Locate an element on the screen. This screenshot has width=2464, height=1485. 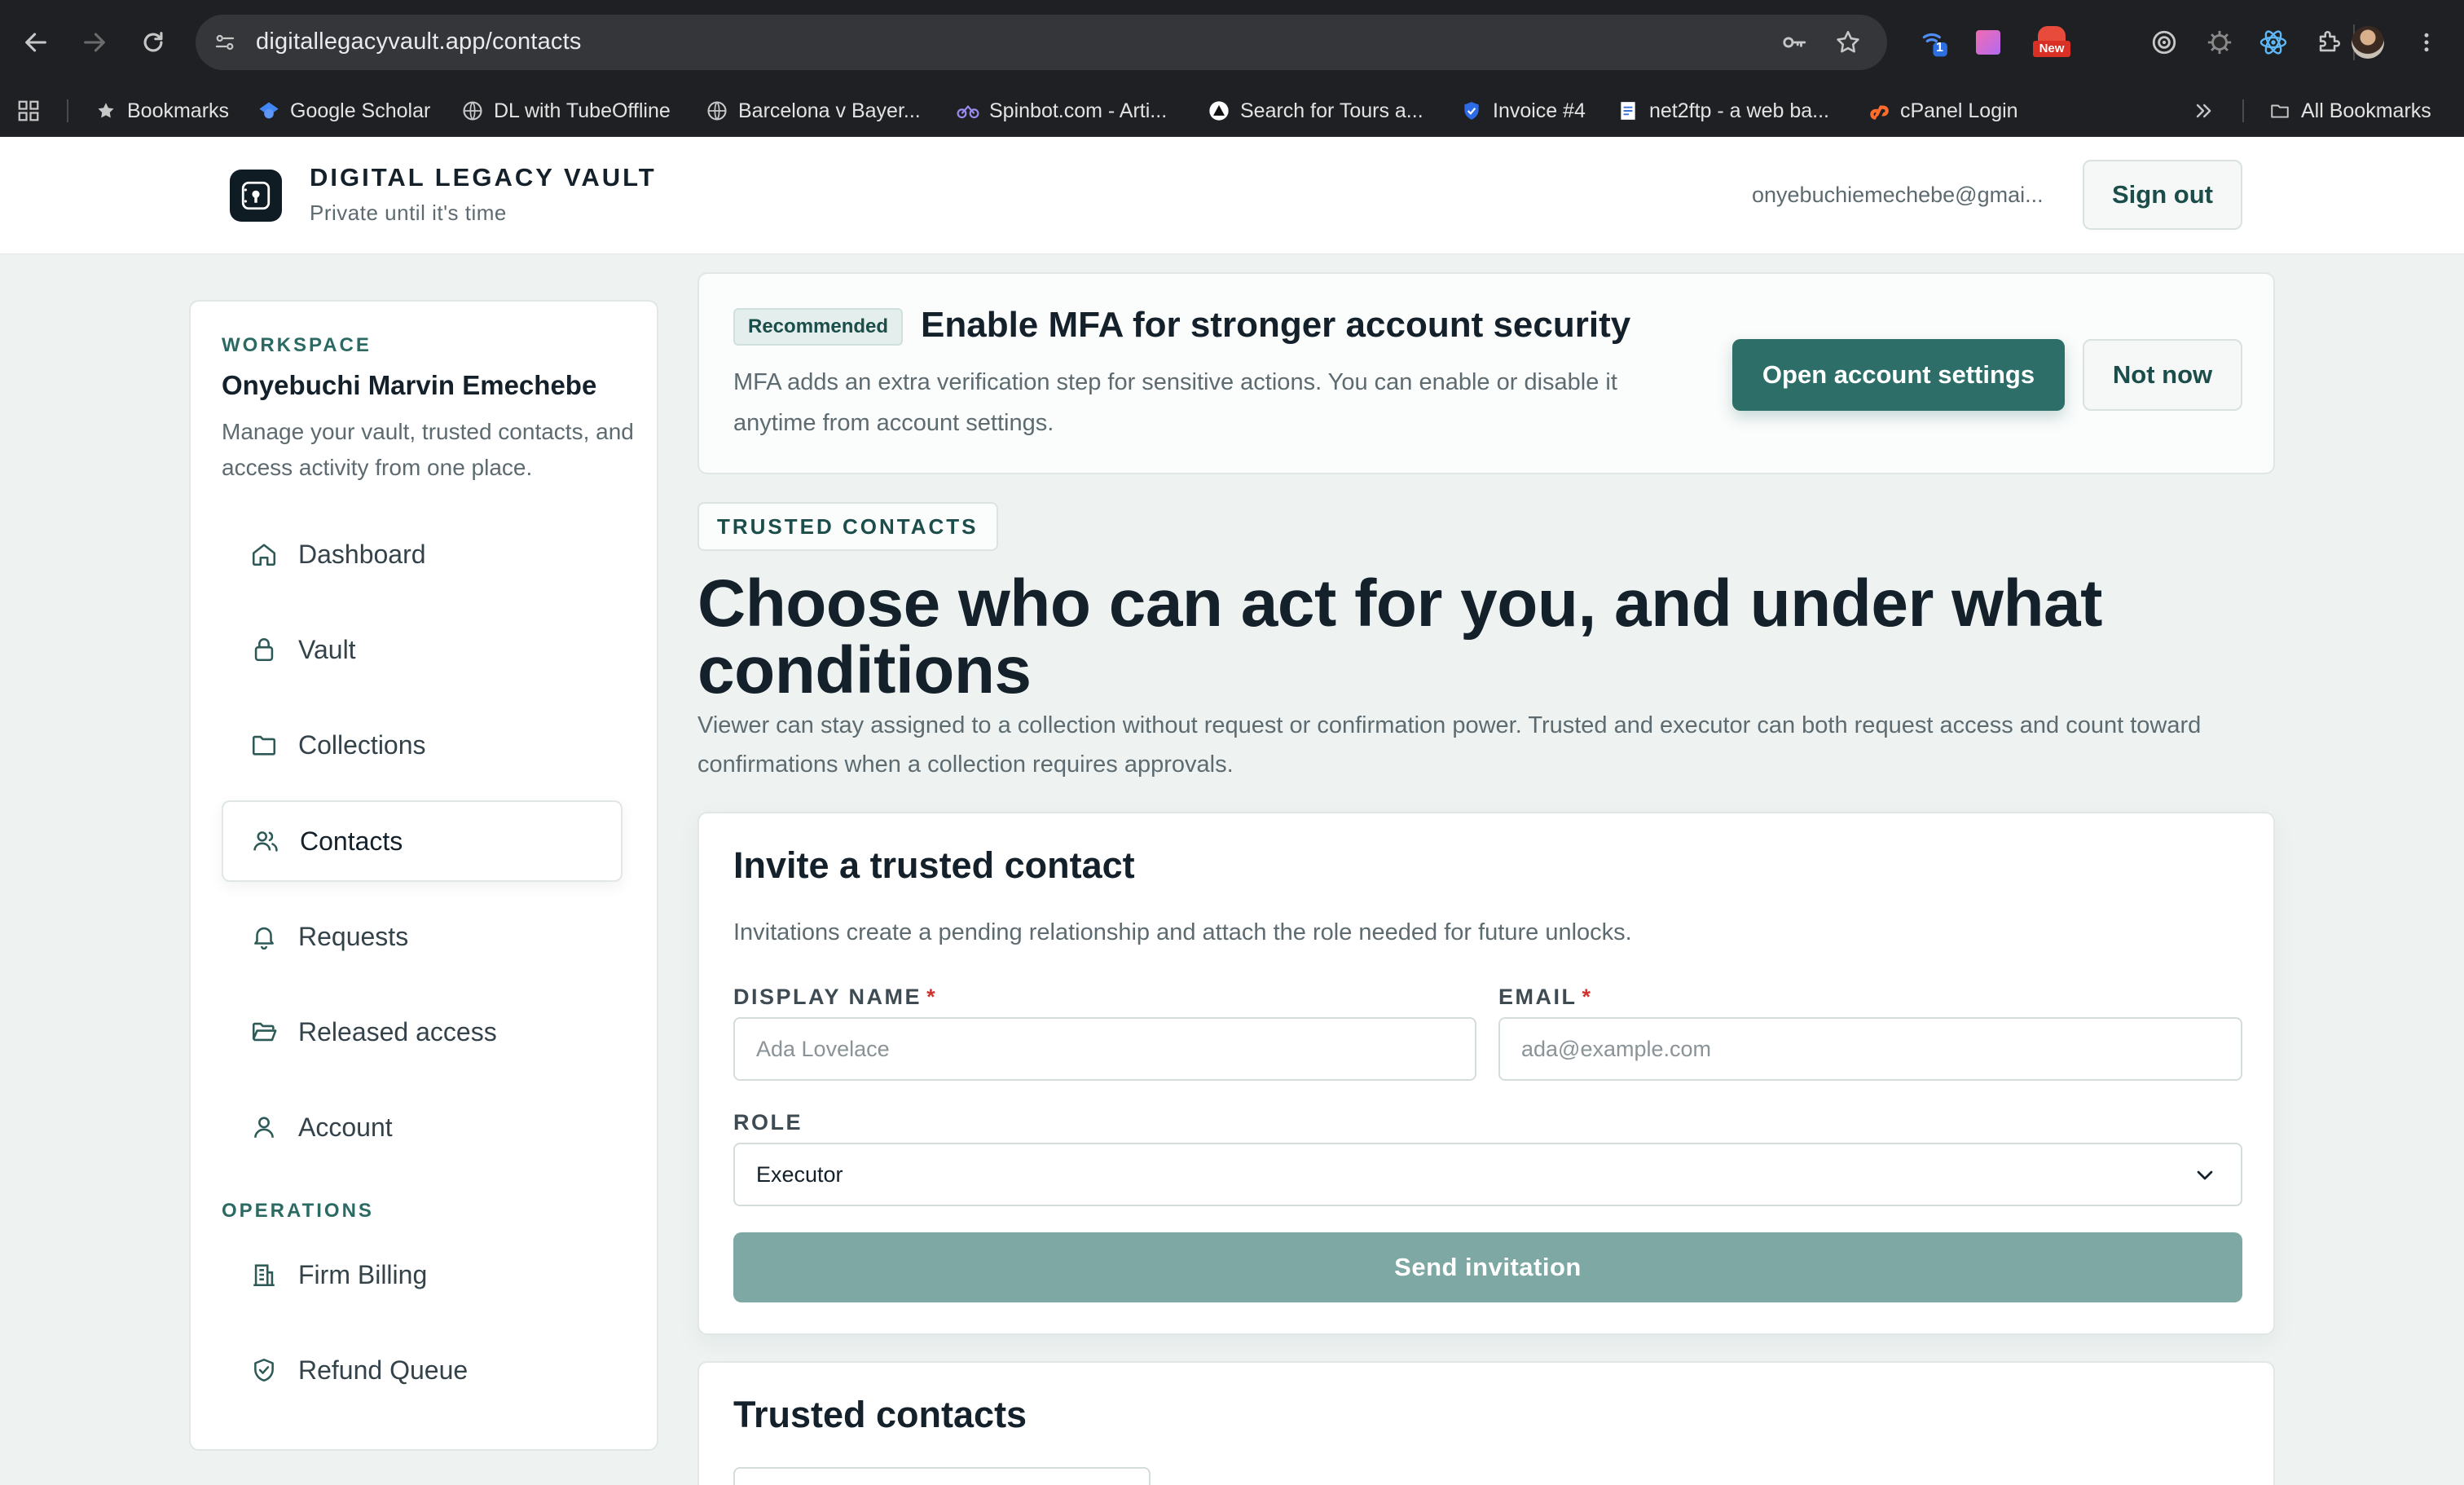
sidebar-item-vault: Vault is located at coordinates (422, 649).